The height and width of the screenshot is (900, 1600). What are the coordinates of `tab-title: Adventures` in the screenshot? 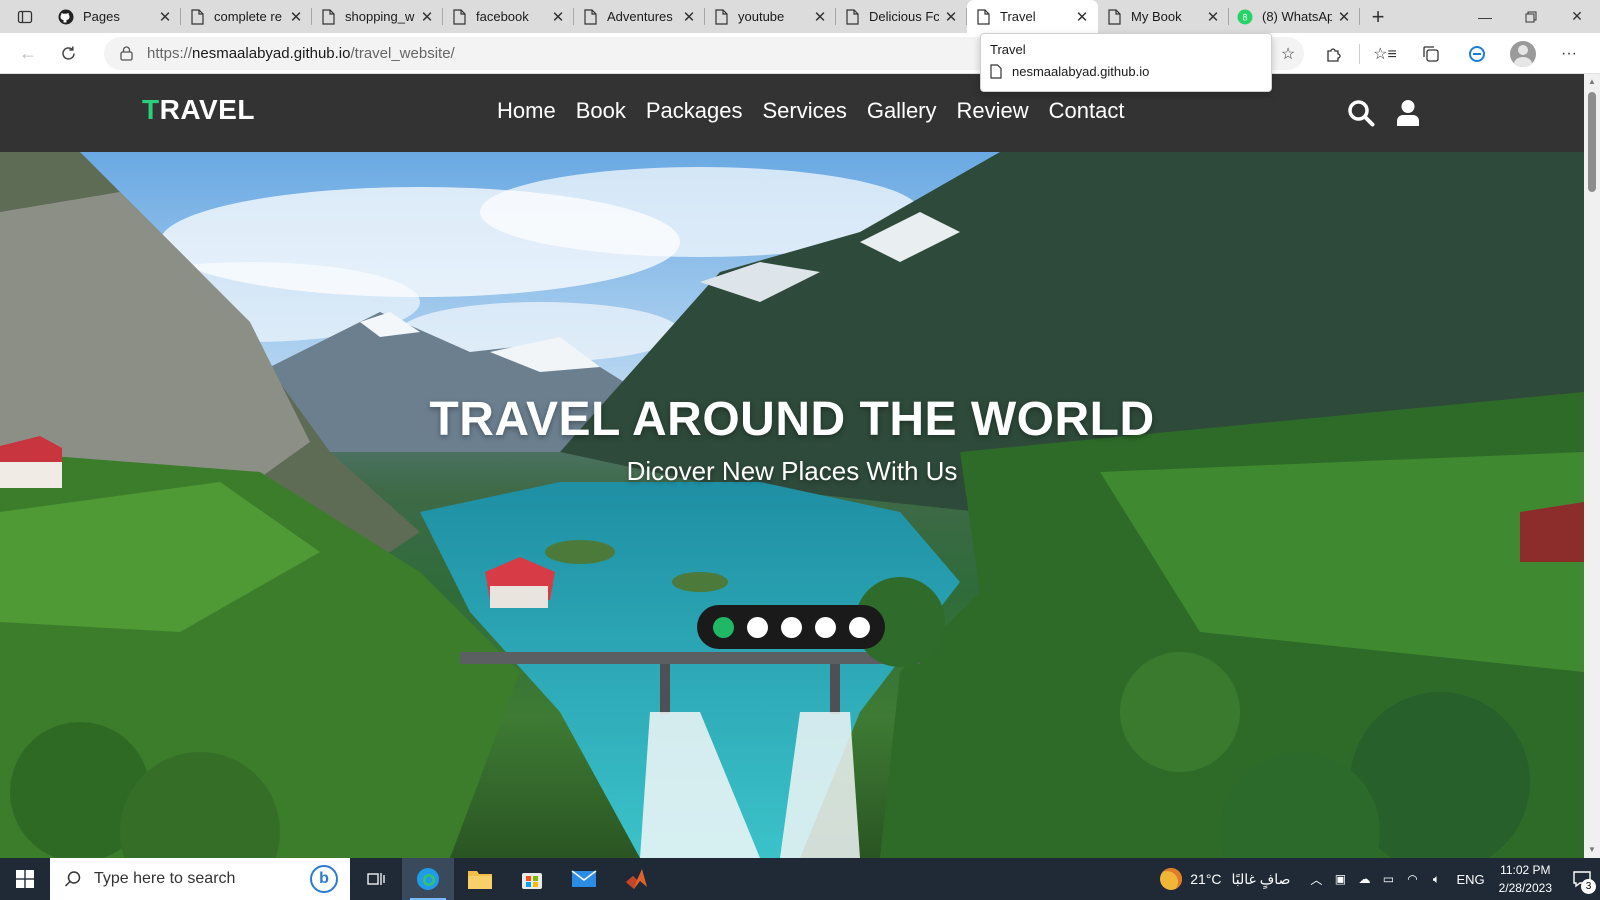 It's located at (640, 16).